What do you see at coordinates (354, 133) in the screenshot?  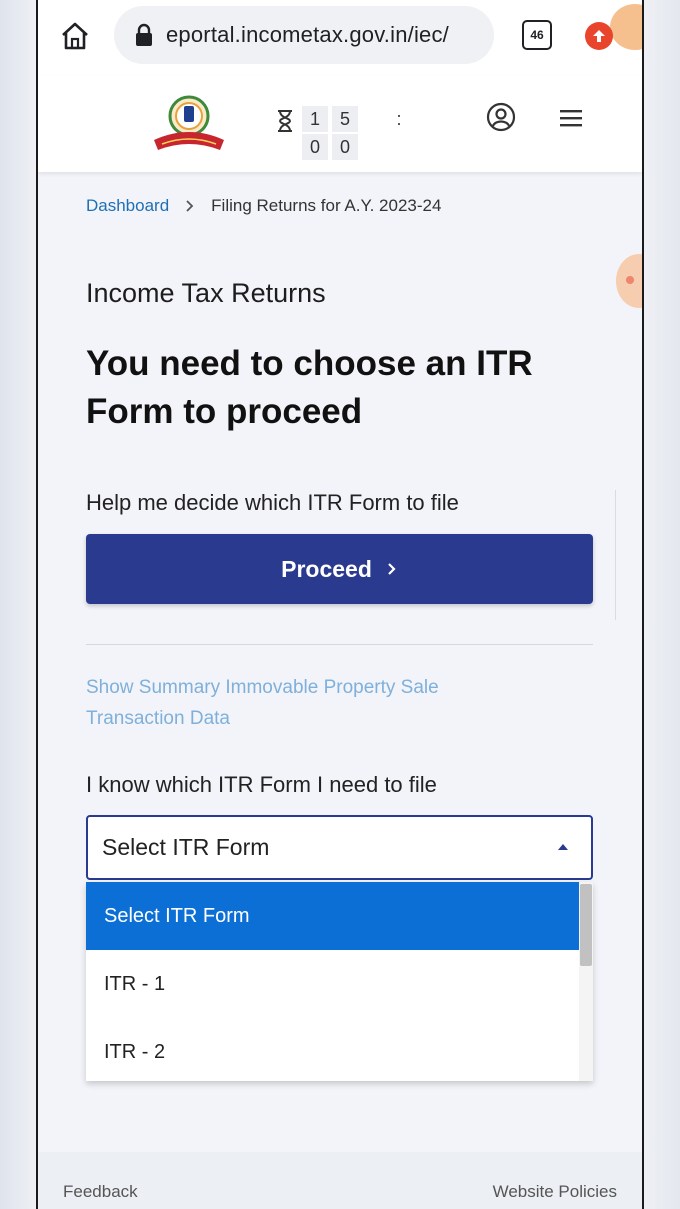 I see `timer-digits: 1 5 : 0 0` at bounding box center [354, 133].